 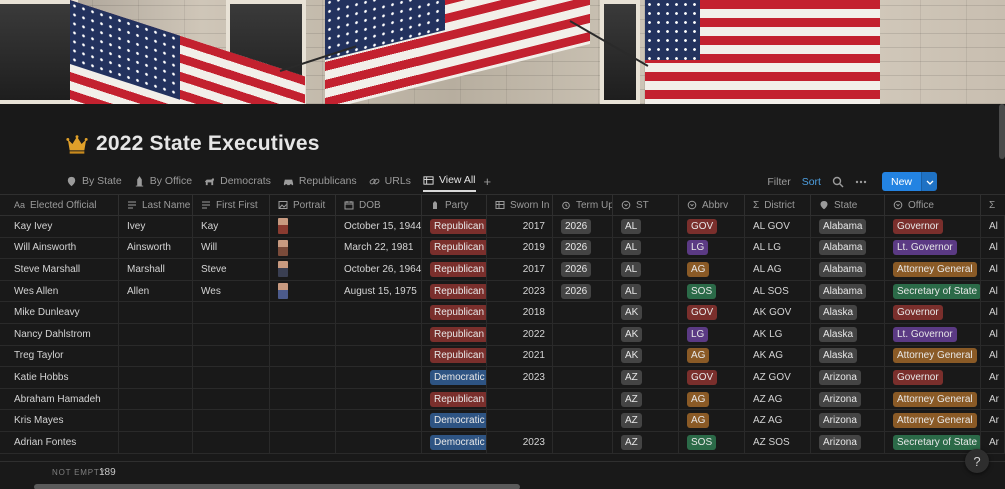 I want to click on table-cell-first: Will, so click(x=231, y=248).